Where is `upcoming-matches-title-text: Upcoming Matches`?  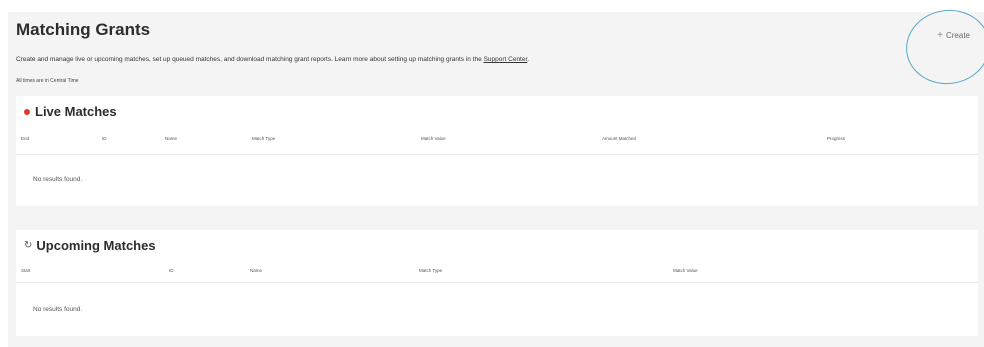
upcoming-matches-title-text: Upcoming Matches is located at coordinates (96, 245).